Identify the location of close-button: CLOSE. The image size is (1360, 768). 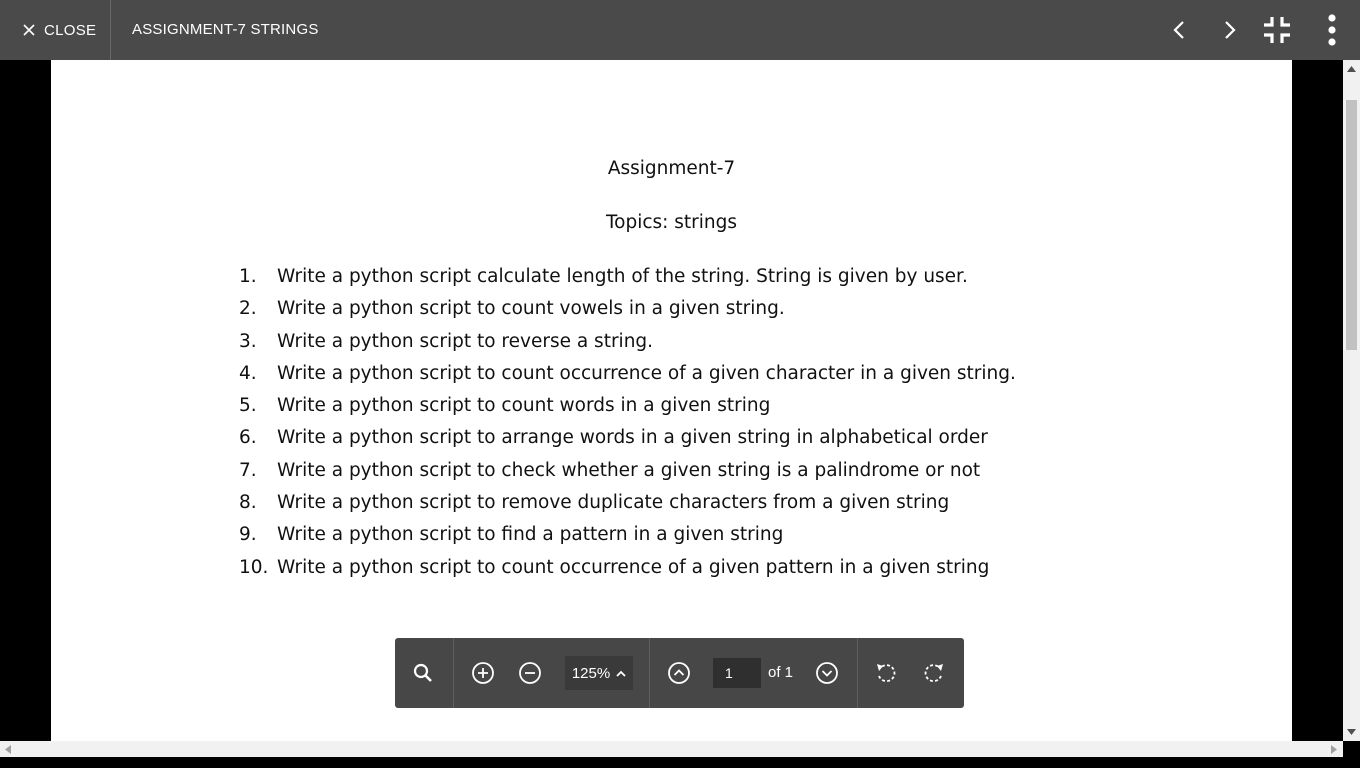
(55, 30).